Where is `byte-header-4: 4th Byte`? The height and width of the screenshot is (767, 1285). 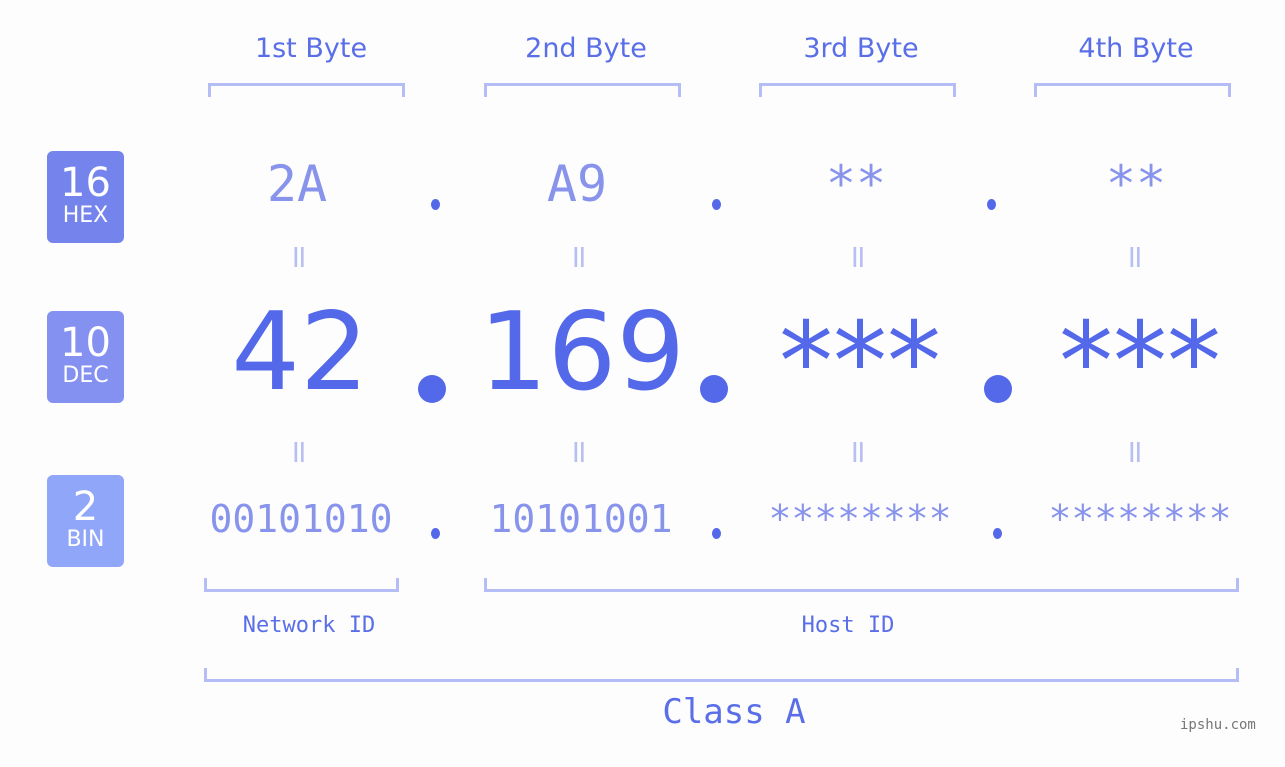 byte-header-4: 4th Byte is located at coordinates (1136, 48).